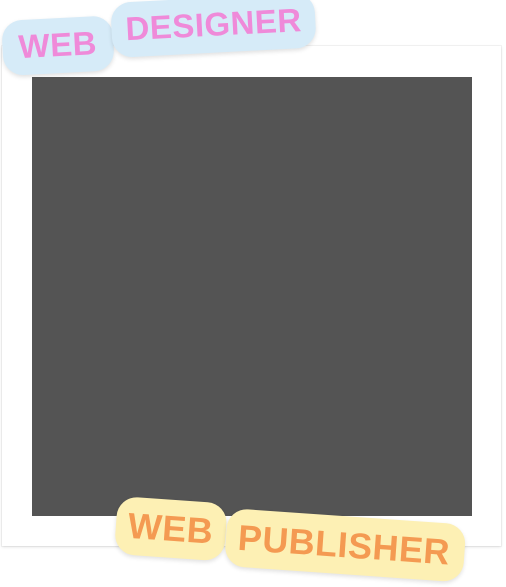 Image resolution: width=506 pixels, height=587 pixels. I want to click on sticker-web-text: WEB, so click(57, 45).